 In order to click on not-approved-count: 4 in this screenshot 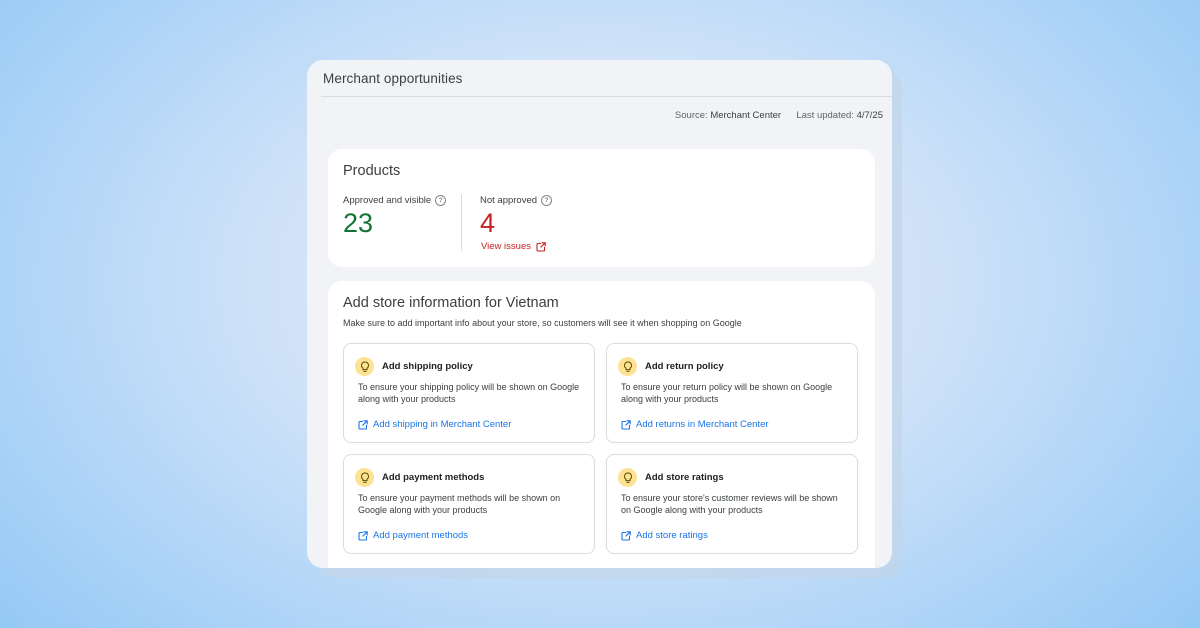, I will do `click(488, 223)`.